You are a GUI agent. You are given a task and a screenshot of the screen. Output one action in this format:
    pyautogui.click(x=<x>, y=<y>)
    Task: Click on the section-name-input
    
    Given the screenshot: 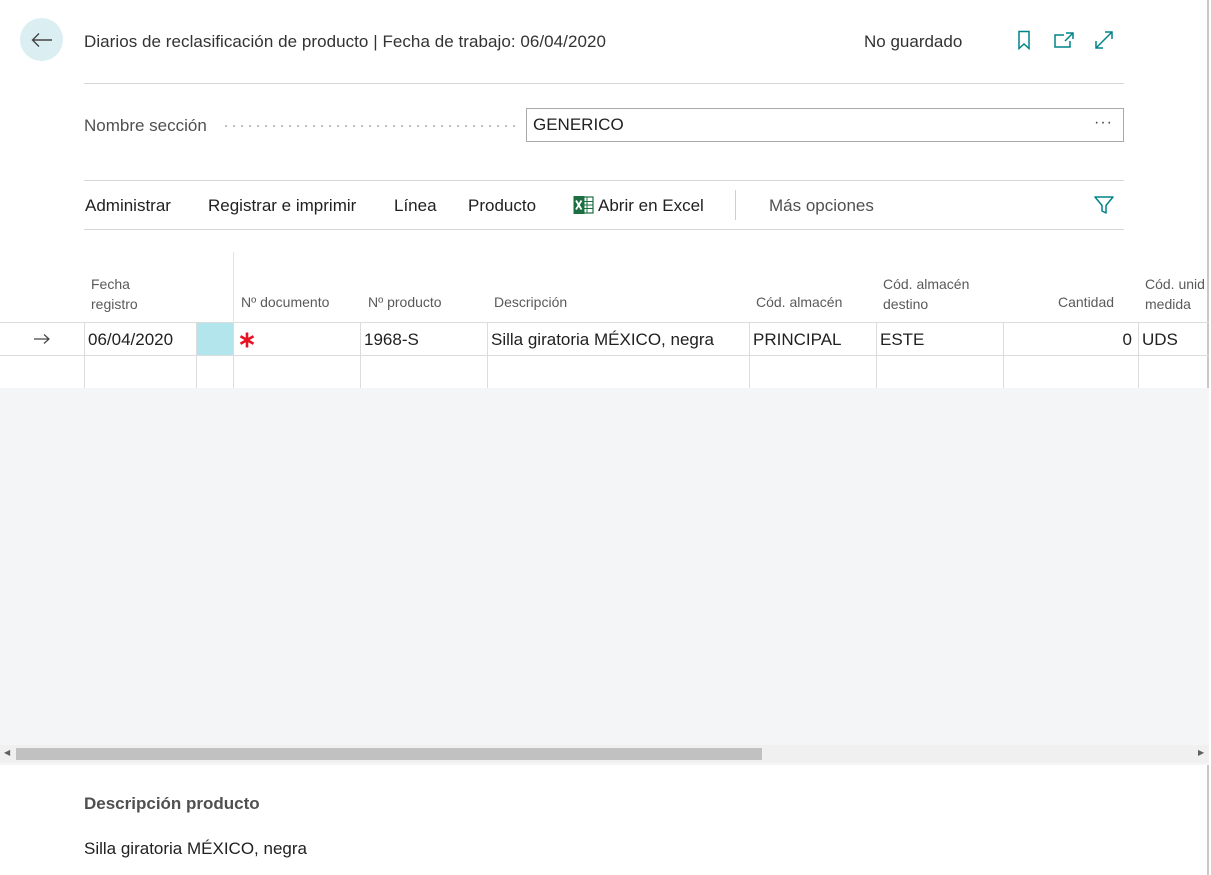 What is the action you would take?
    pyautogui.click(x=825, y=125)
    